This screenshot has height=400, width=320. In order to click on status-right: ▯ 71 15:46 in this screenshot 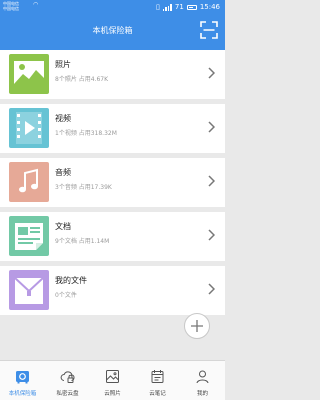, I will do `click(188, 7)`.